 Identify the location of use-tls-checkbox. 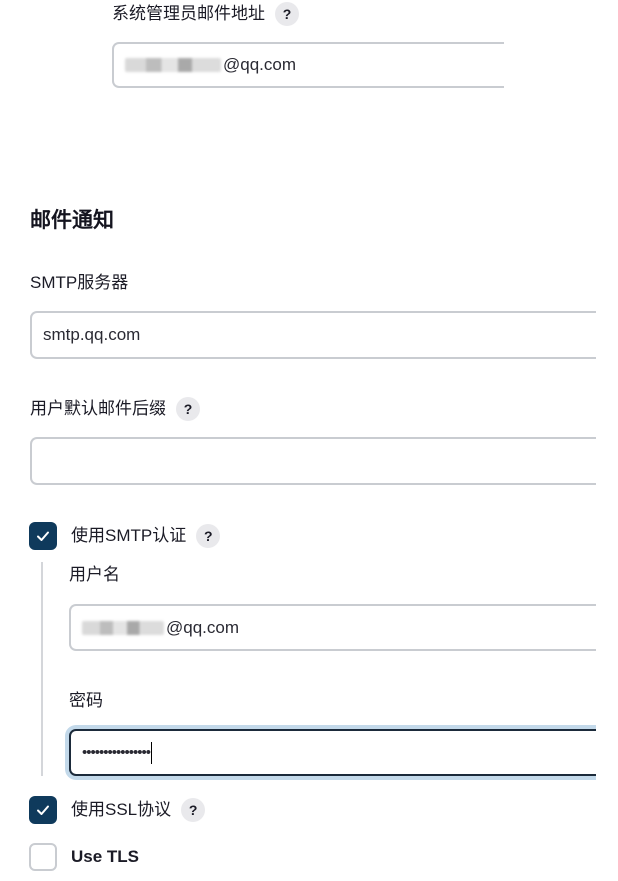
(43, 857).